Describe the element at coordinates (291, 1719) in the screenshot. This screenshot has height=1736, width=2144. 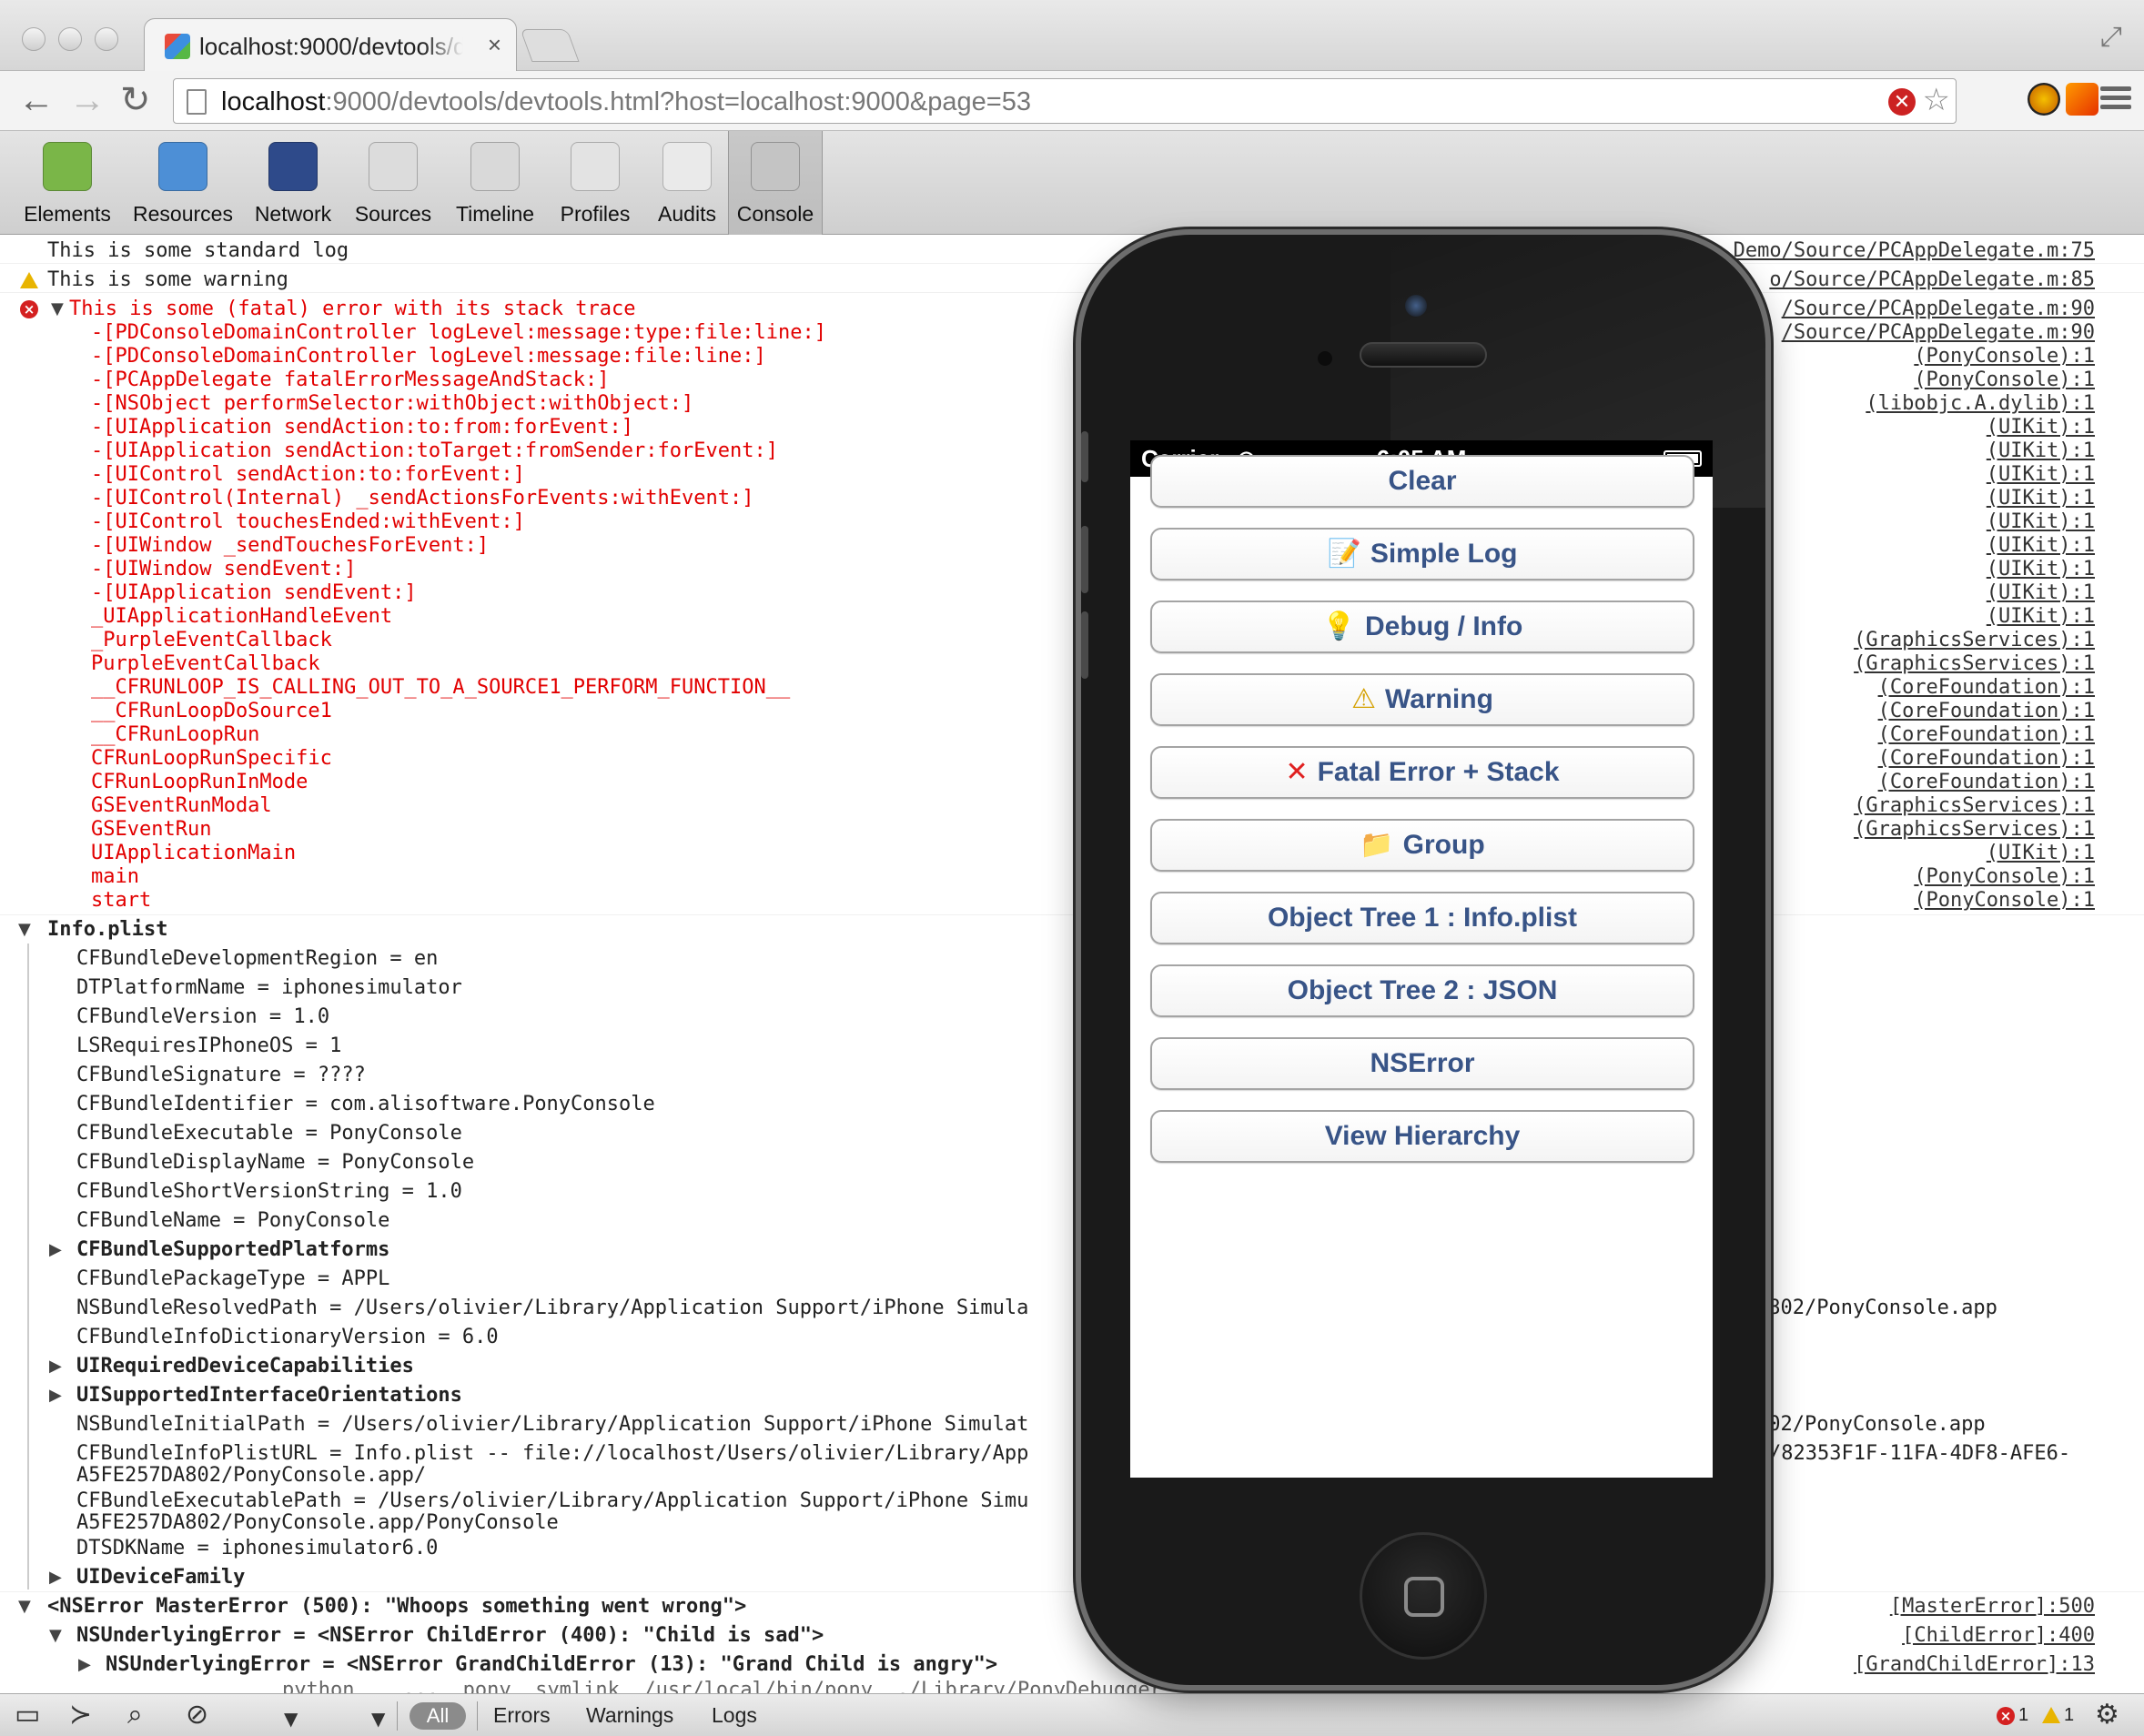
I see `frame-select-icon: ▼` at that location.